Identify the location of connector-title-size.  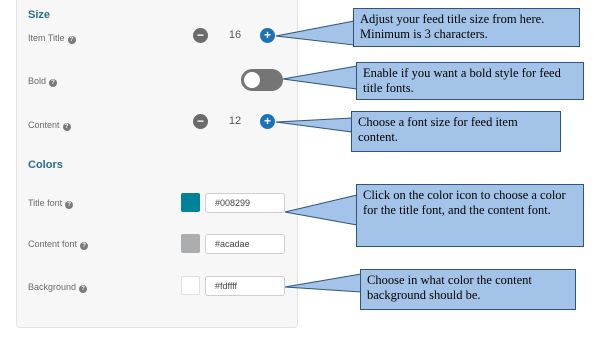
(315, 33).